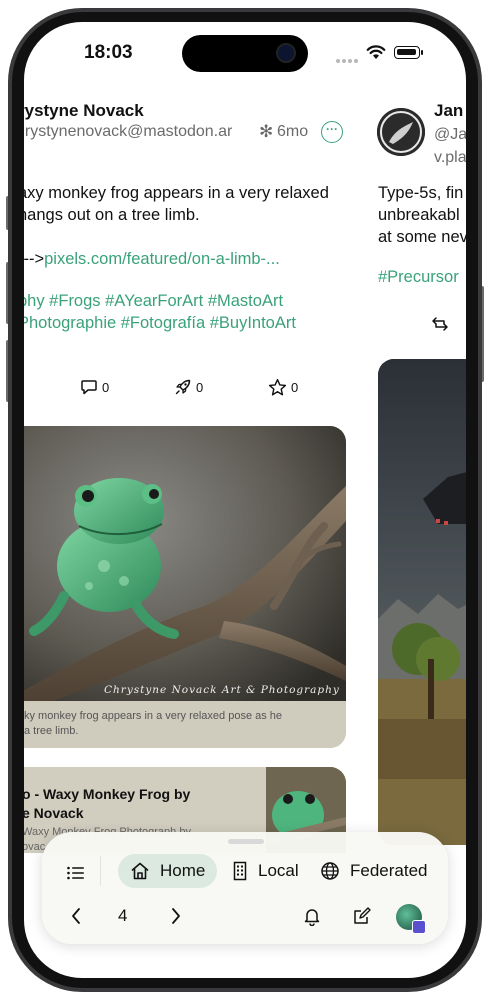 Image resolution: width=490 pixels, height=1000 pixels. I want to click on post-age: 6mo, so click(293, 131).